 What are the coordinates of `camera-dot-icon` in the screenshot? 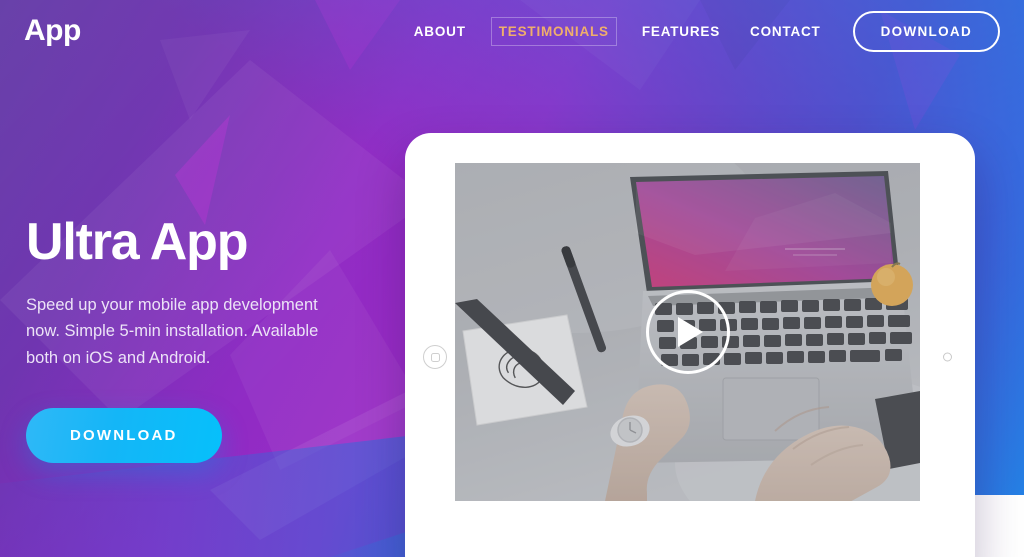 It's located at (947, 357).